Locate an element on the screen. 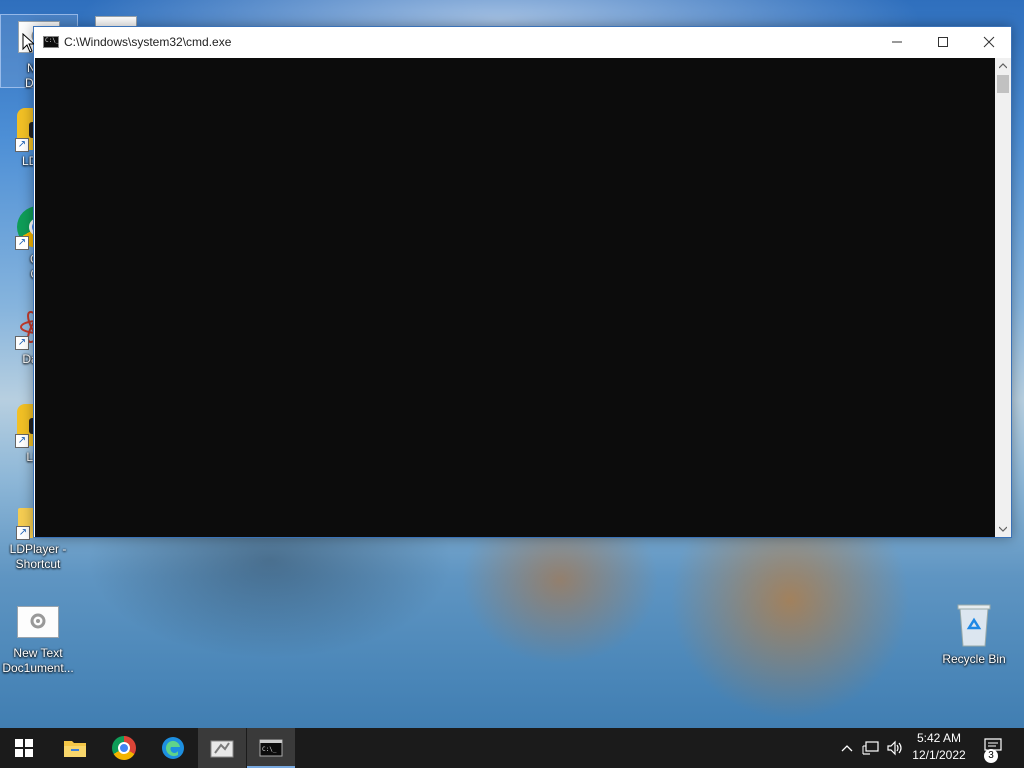 This screenshot has height=768, width=1024. scroll-up-button is located at coordinates (1003, 66).